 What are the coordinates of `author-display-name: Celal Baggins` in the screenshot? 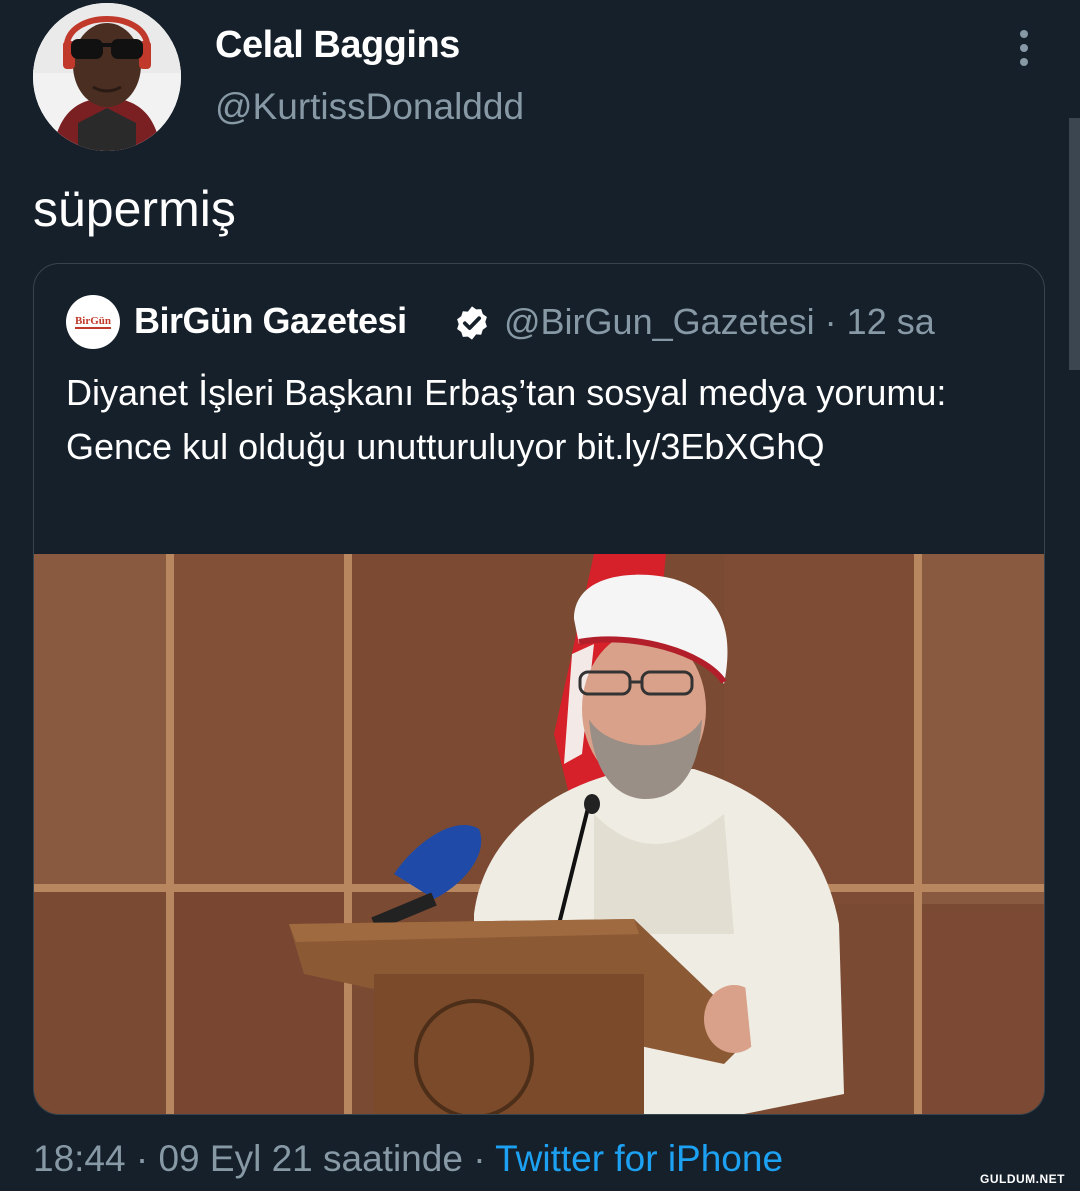 It's located at (337, 45).